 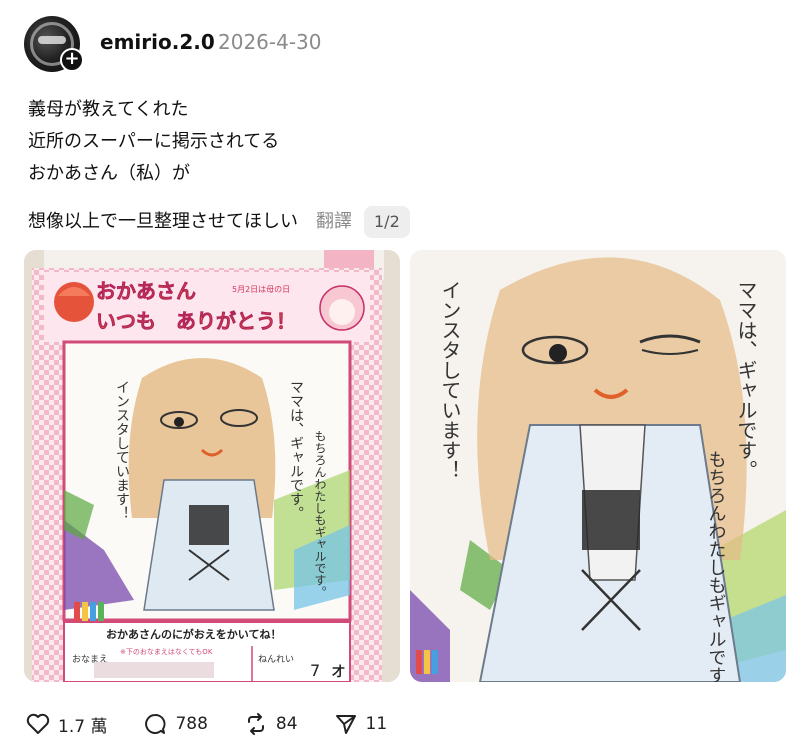 What do you see at coordinates (193, 634) in the screenshot?
I see `poster-caption: おかあさんのにがおえをかいてね！` at bounding box center [193, 634].